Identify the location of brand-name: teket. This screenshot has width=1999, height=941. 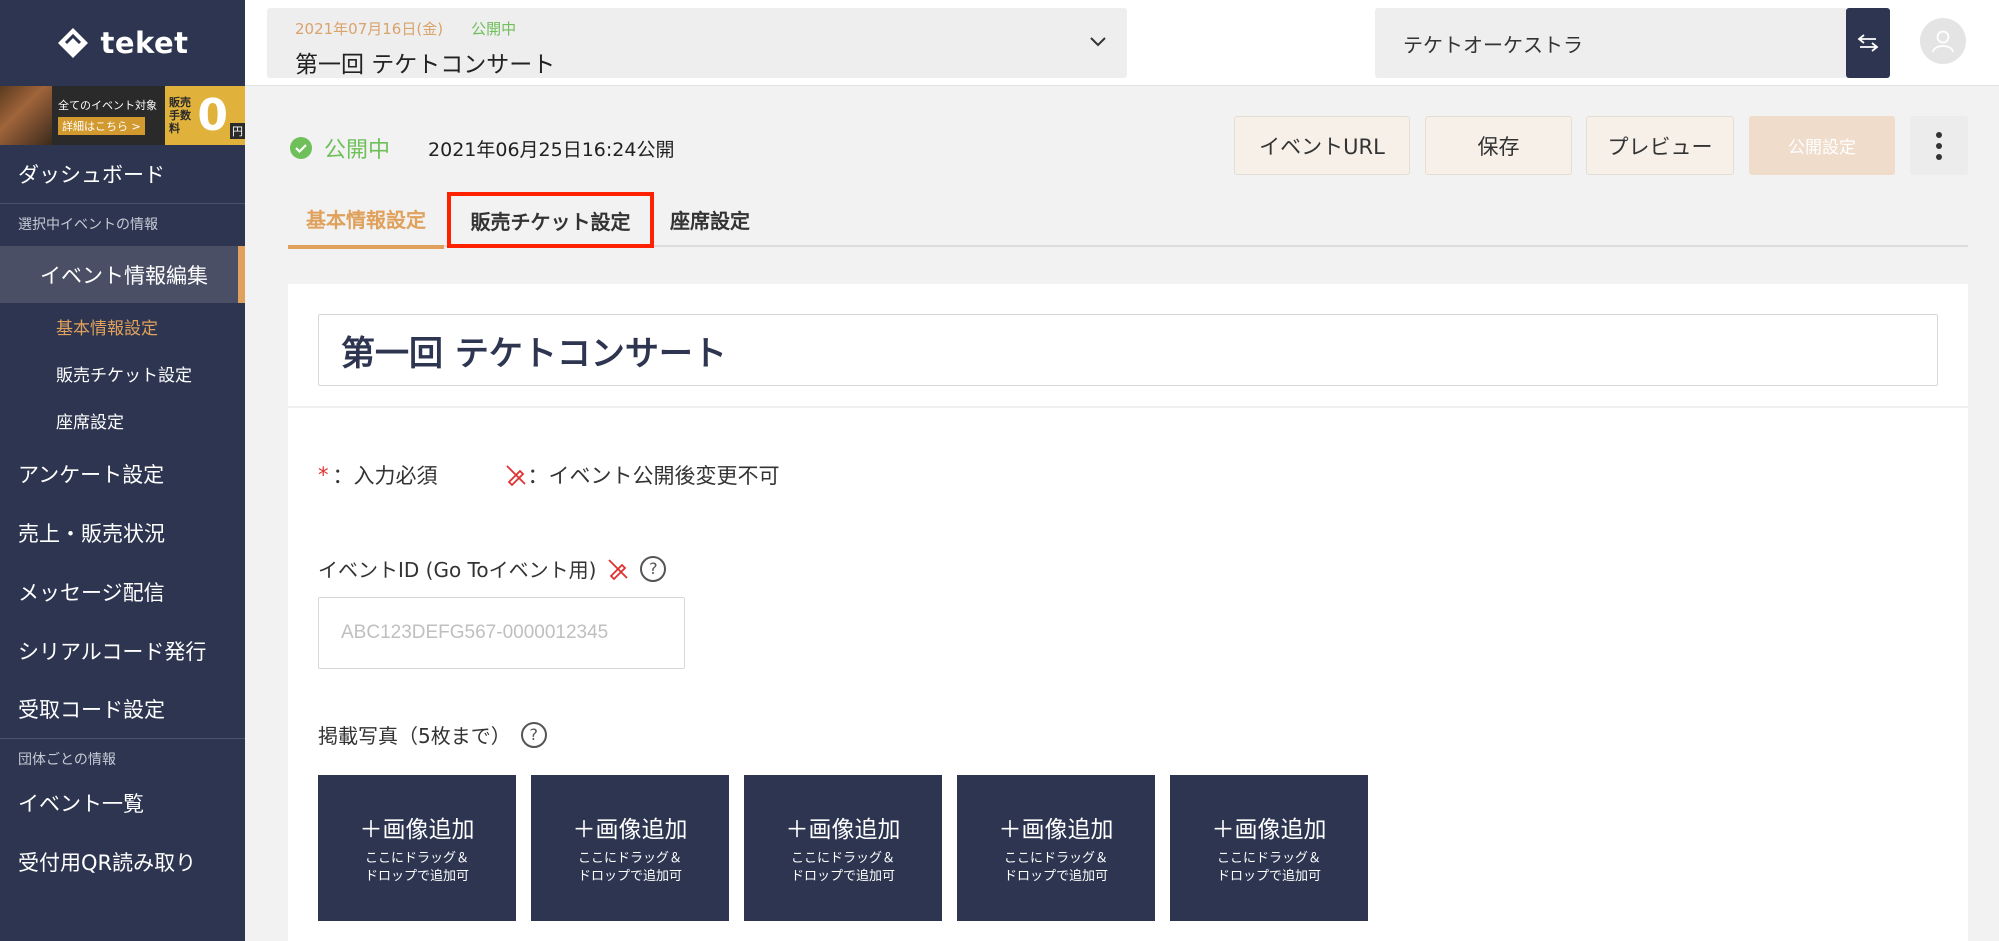
(144, 43).